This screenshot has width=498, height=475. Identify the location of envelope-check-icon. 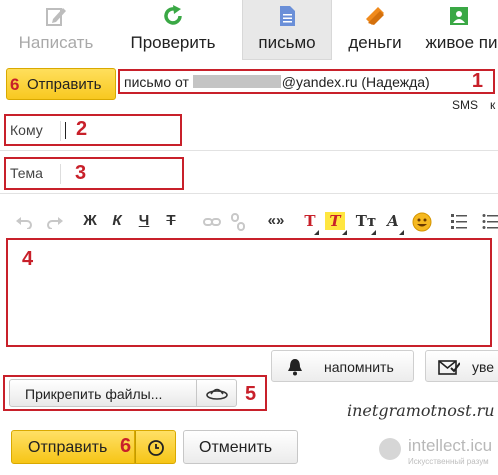
(449, 367).